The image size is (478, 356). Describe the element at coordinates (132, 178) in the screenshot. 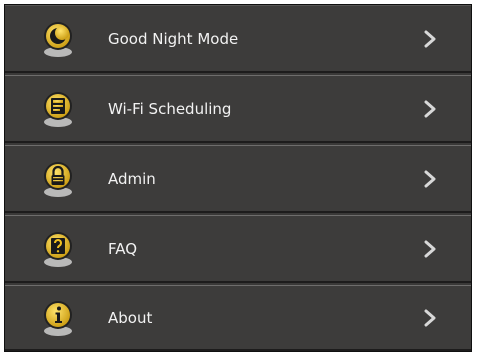

I see `menu-item-label: Admin` at that location.